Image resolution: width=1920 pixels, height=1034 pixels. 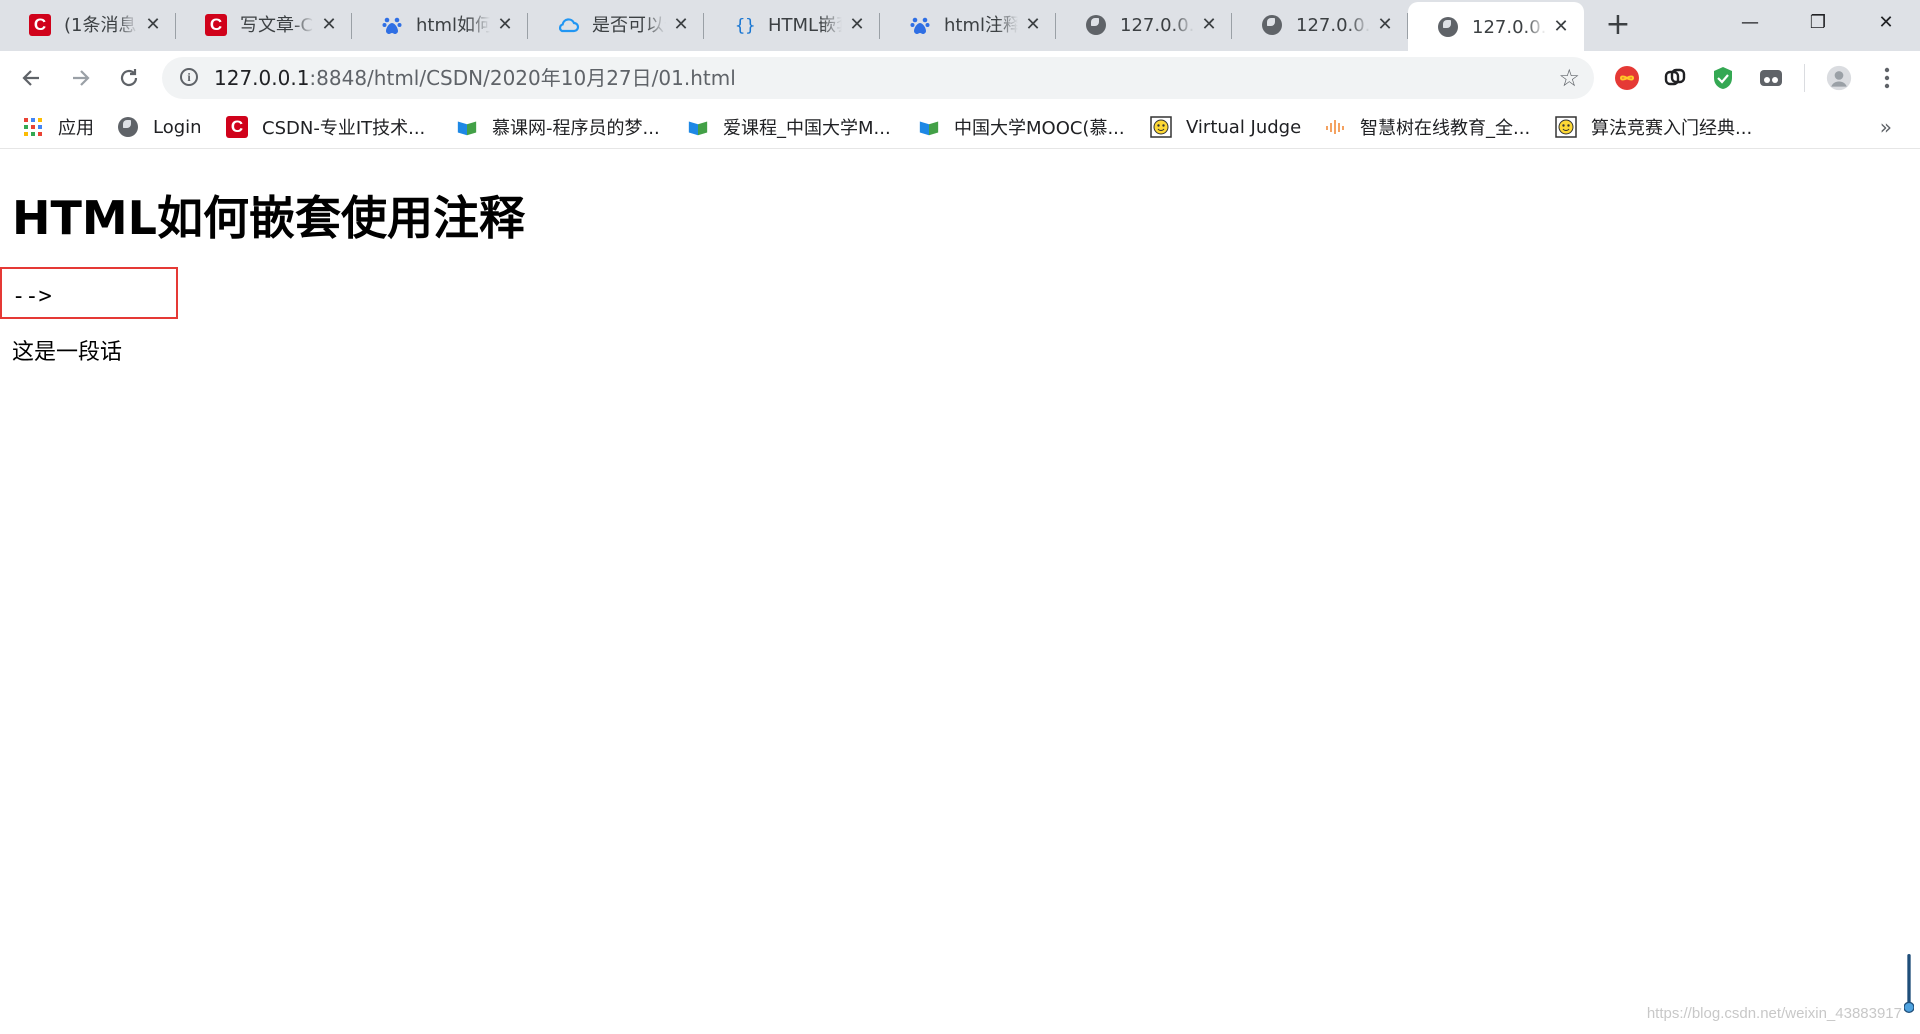 What do you see at coordinates (1723, 78) in the screenshot?
I see `shield-icon` at bounding box center [1723, 78].